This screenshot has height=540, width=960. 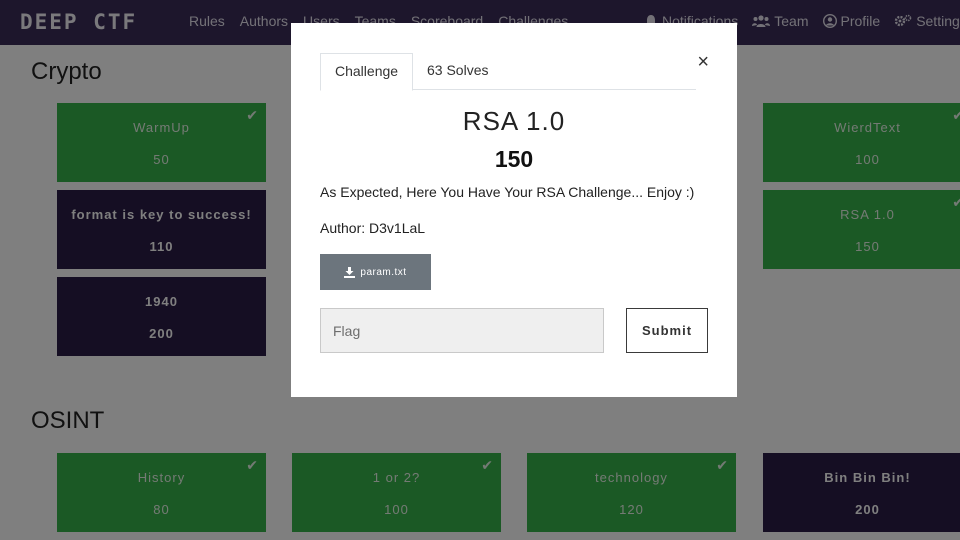 What do you see at coordinates (514, 121) in the screenshot?
I see `challenge-title: RSA 1.0` at bounding box center [514, 121].